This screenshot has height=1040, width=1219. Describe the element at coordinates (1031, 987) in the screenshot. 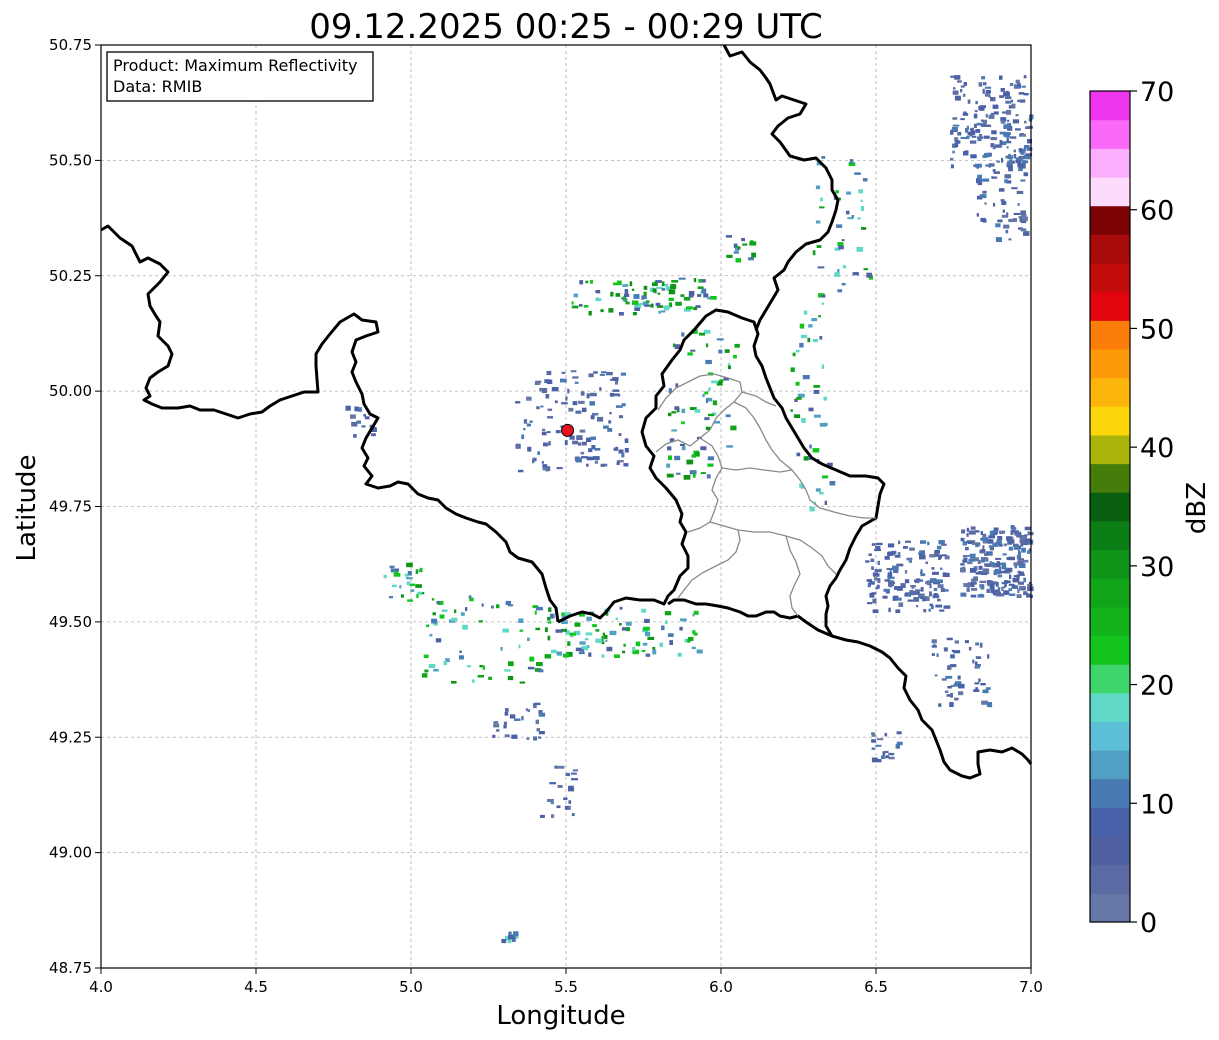

I see `x-tick-label: 7.0` at that location.